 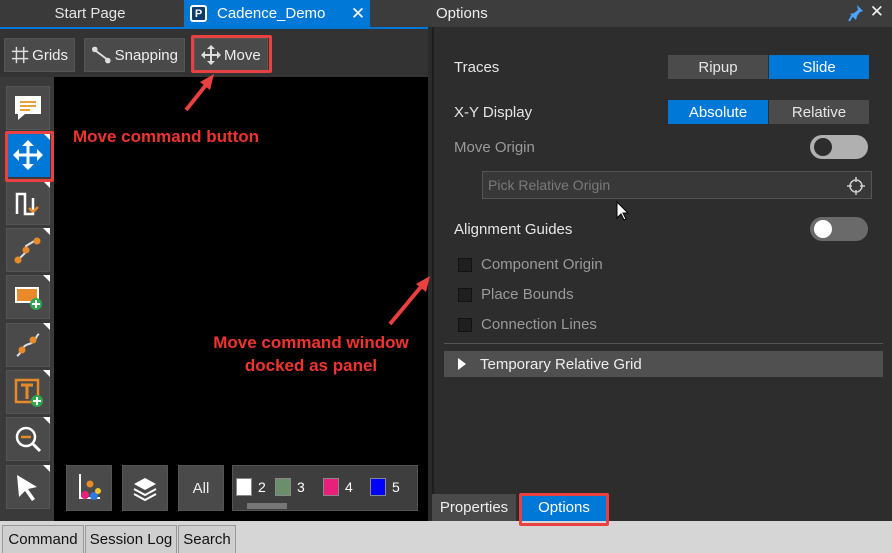 What do you see at coordinates (623, 211) in the screenshot?
I see `mouse-cursor-icon` at bounding box center [623, 211].